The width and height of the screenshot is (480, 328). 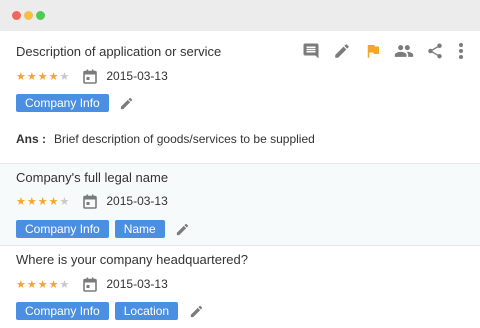 I want to click on window-maximize-button, so click(x=40, y=15).